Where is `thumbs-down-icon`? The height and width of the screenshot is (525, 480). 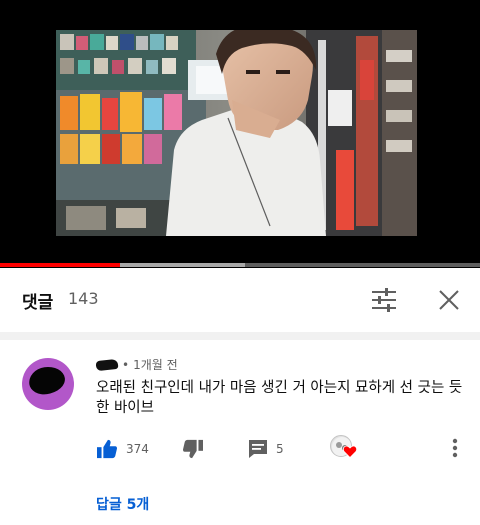 thumbs-down-icon is located at coordinates (193, 449).